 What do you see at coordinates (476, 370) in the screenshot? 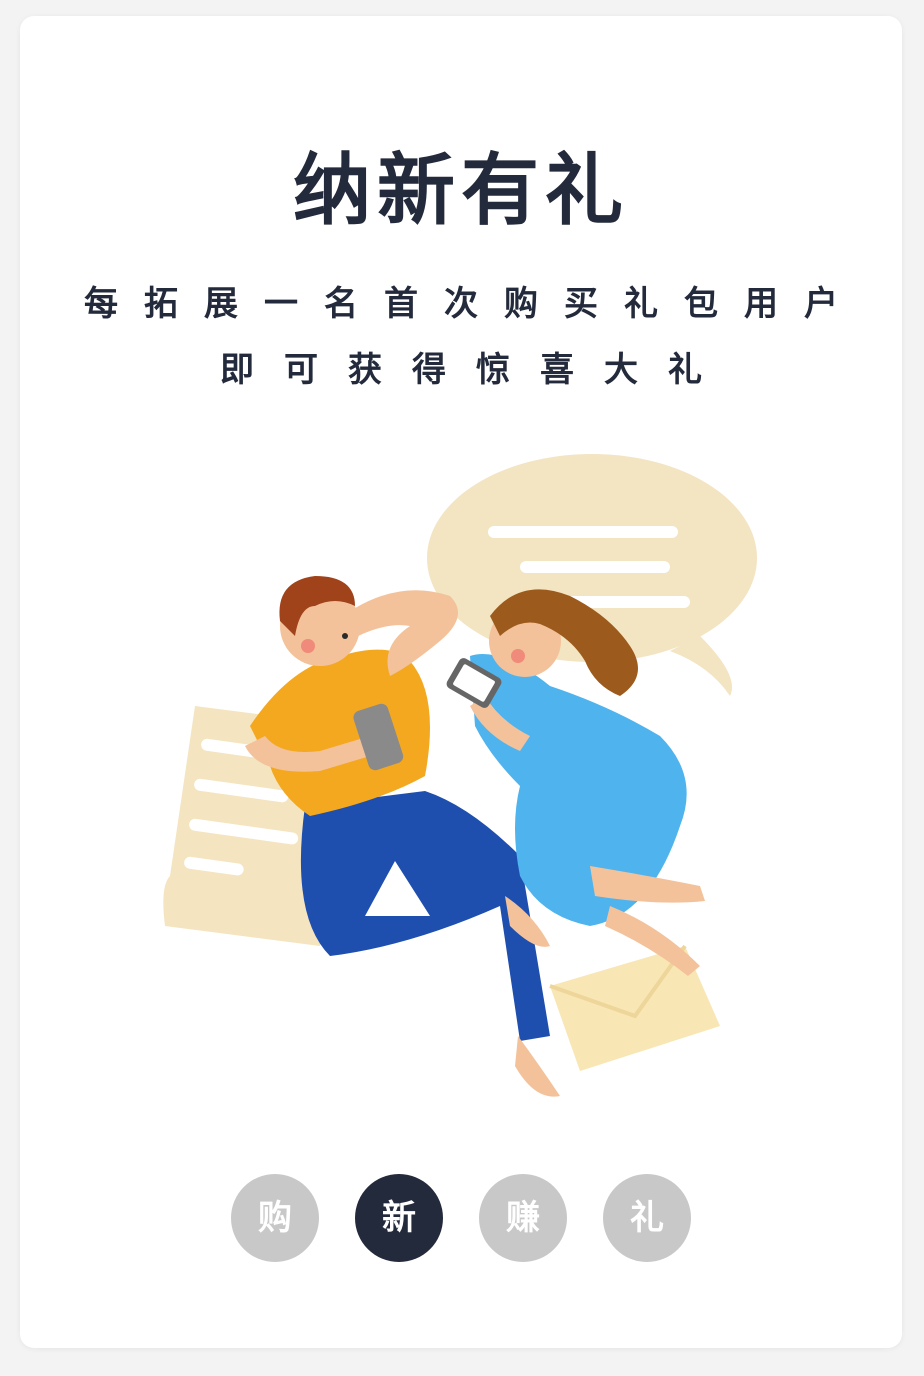
I see `subtitle-line-2: 即可获得惊喜大礼` at bounding box center [476, 370].